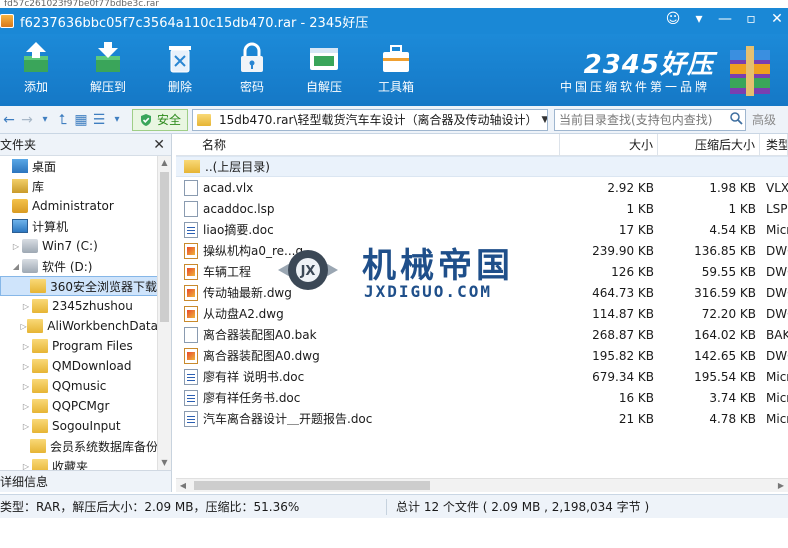 This screenshot has width=788, height=548. I want to click on file-row: 从动盘A2.dwg 114.87 KB 72.20 KB DWG, so click(482, 313).